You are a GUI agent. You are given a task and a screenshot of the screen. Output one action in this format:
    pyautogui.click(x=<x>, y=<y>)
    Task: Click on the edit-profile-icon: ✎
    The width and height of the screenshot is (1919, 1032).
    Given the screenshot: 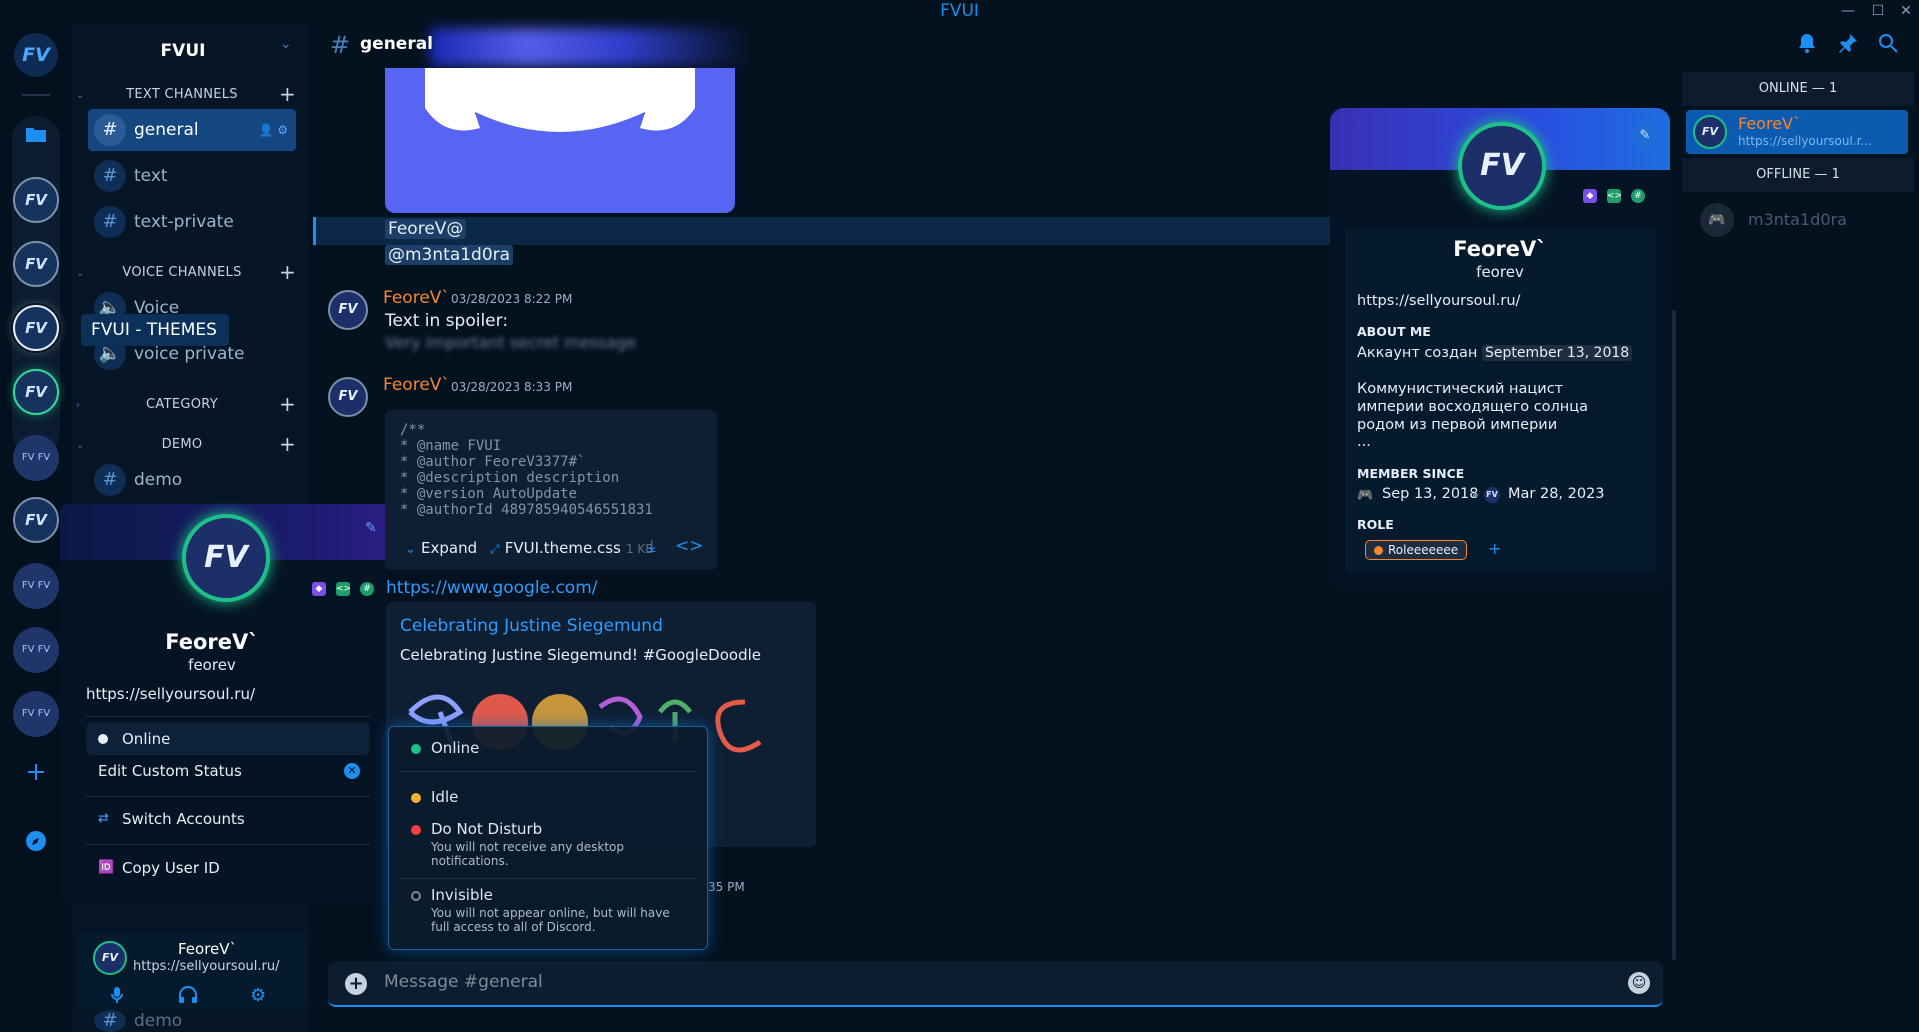 What is the action you would take?
    pyautogui.click(x=1645, y=136)
    